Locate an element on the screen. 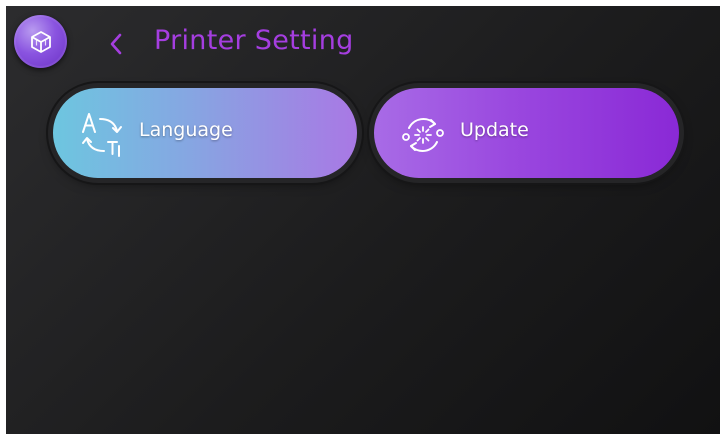  page-title: Printer Setting is located at coordinates (254, 40).